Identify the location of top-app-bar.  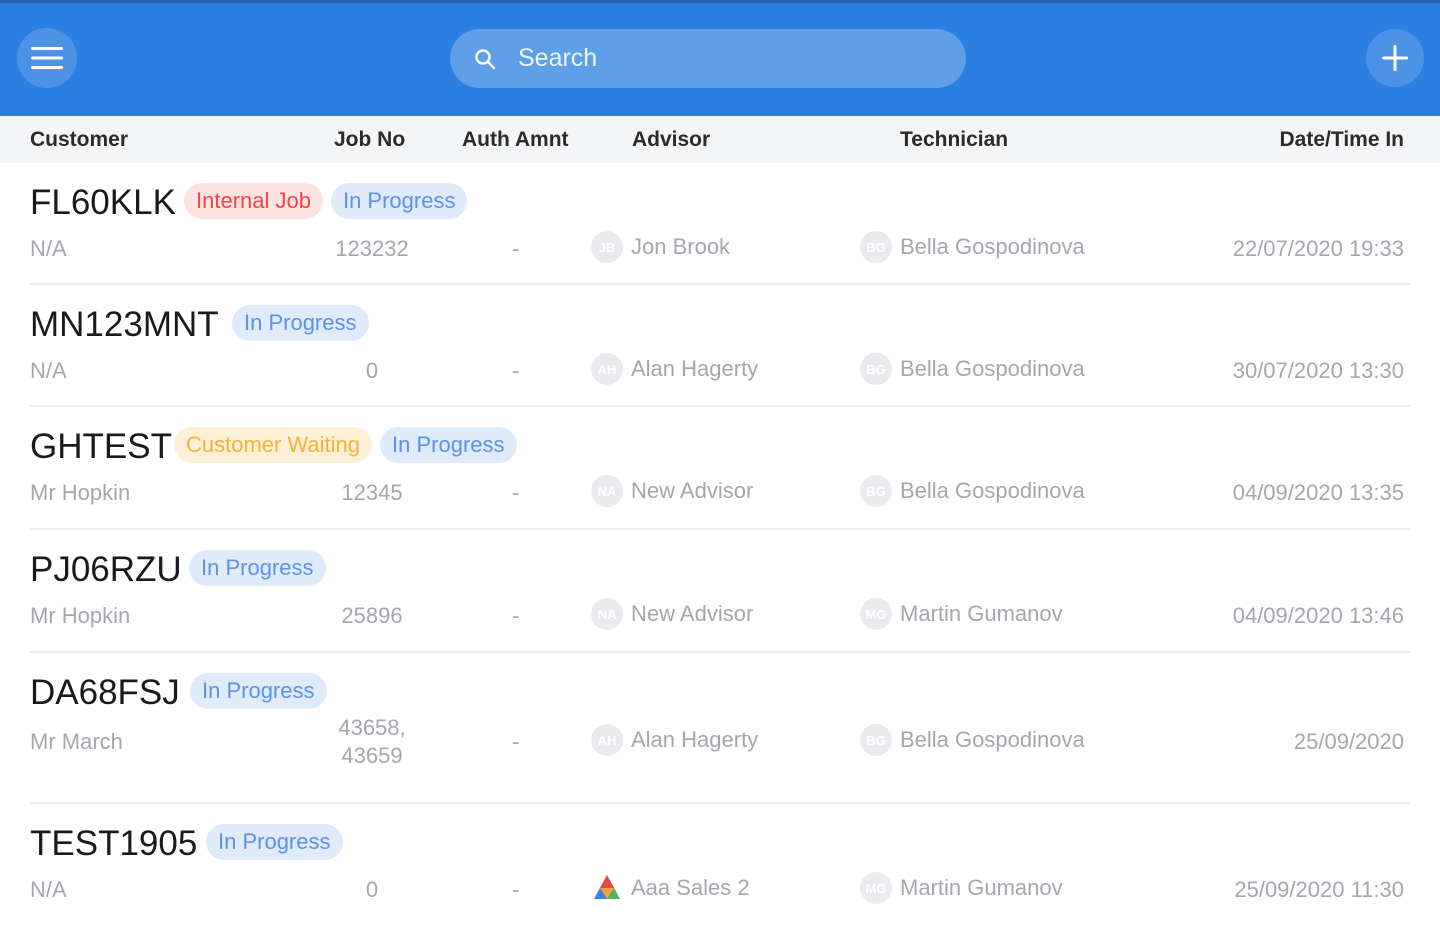
(720, 58).